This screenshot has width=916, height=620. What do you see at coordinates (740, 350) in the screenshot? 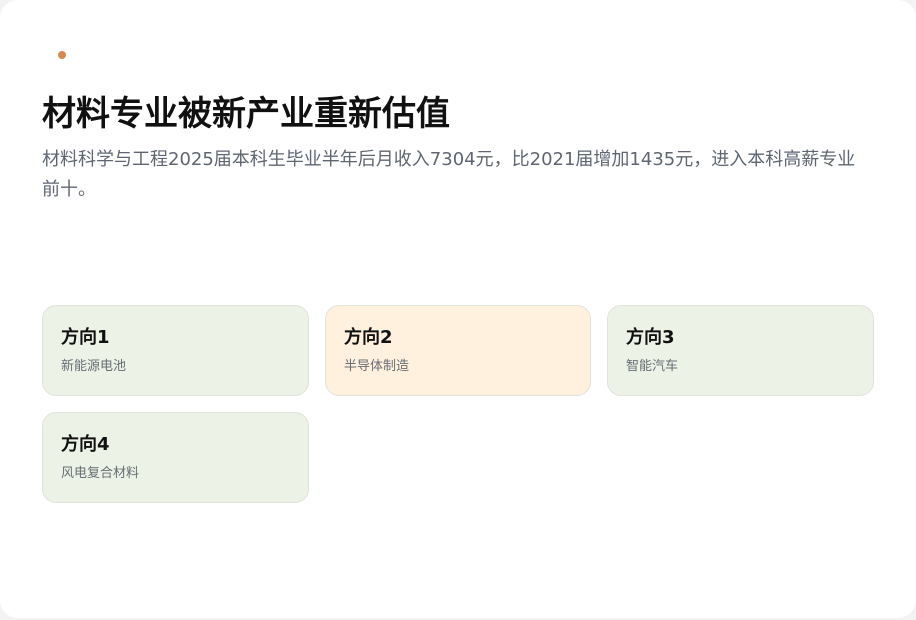
I see `direction-card-3: 方向3 智能汽车` at bounding box center [740, 350].